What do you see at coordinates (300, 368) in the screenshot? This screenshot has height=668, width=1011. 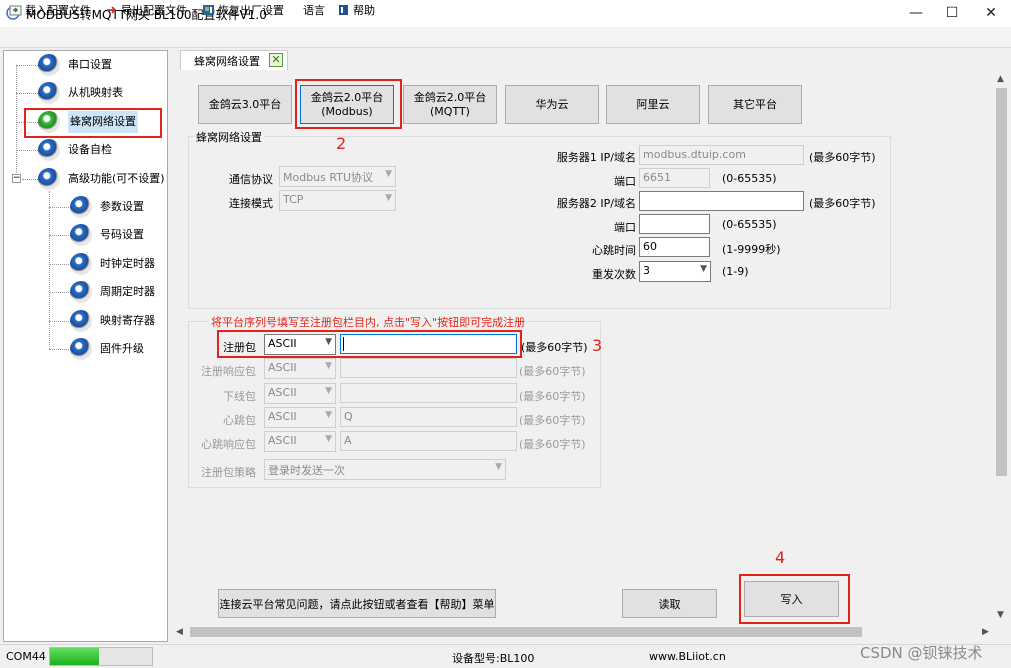 I see `register-response-encoding-select: ASCII ▼` at bounding box center [300, 368].